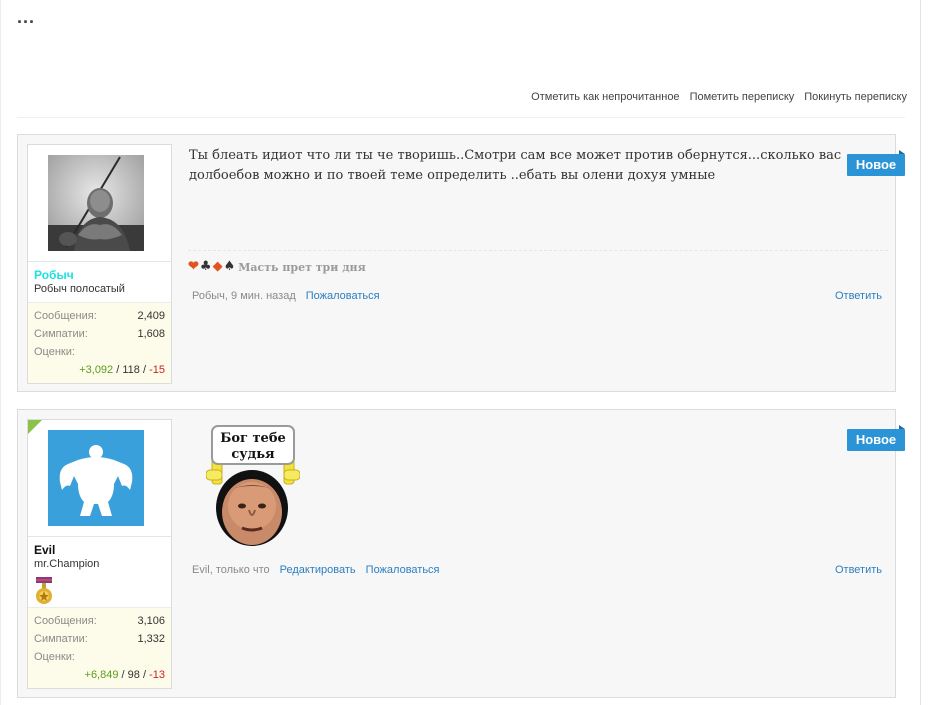 The image size is (928, 705). What do you see at coordinates (151, 621) in the screenshot?
I see `stat-value: 3,106` at bounding box center [151, 621].